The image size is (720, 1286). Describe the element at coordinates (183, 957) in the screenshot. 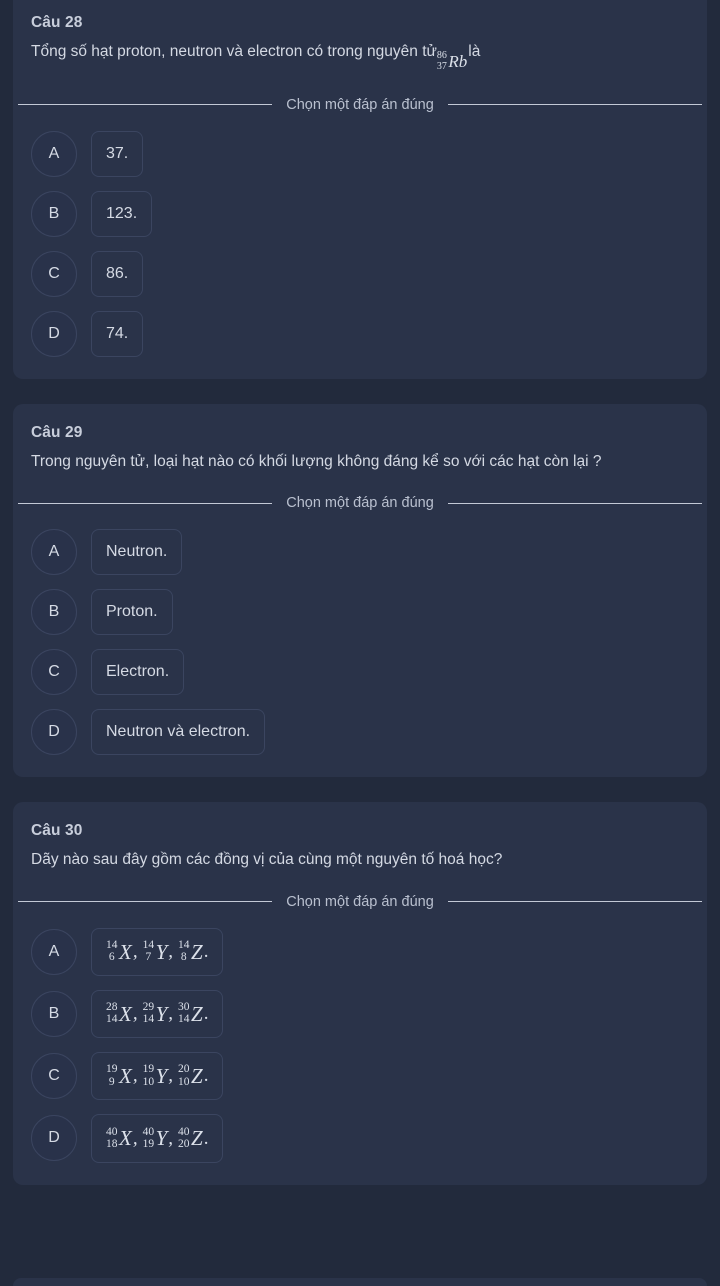

I see `isotope-atomic-number: 8` at that location.